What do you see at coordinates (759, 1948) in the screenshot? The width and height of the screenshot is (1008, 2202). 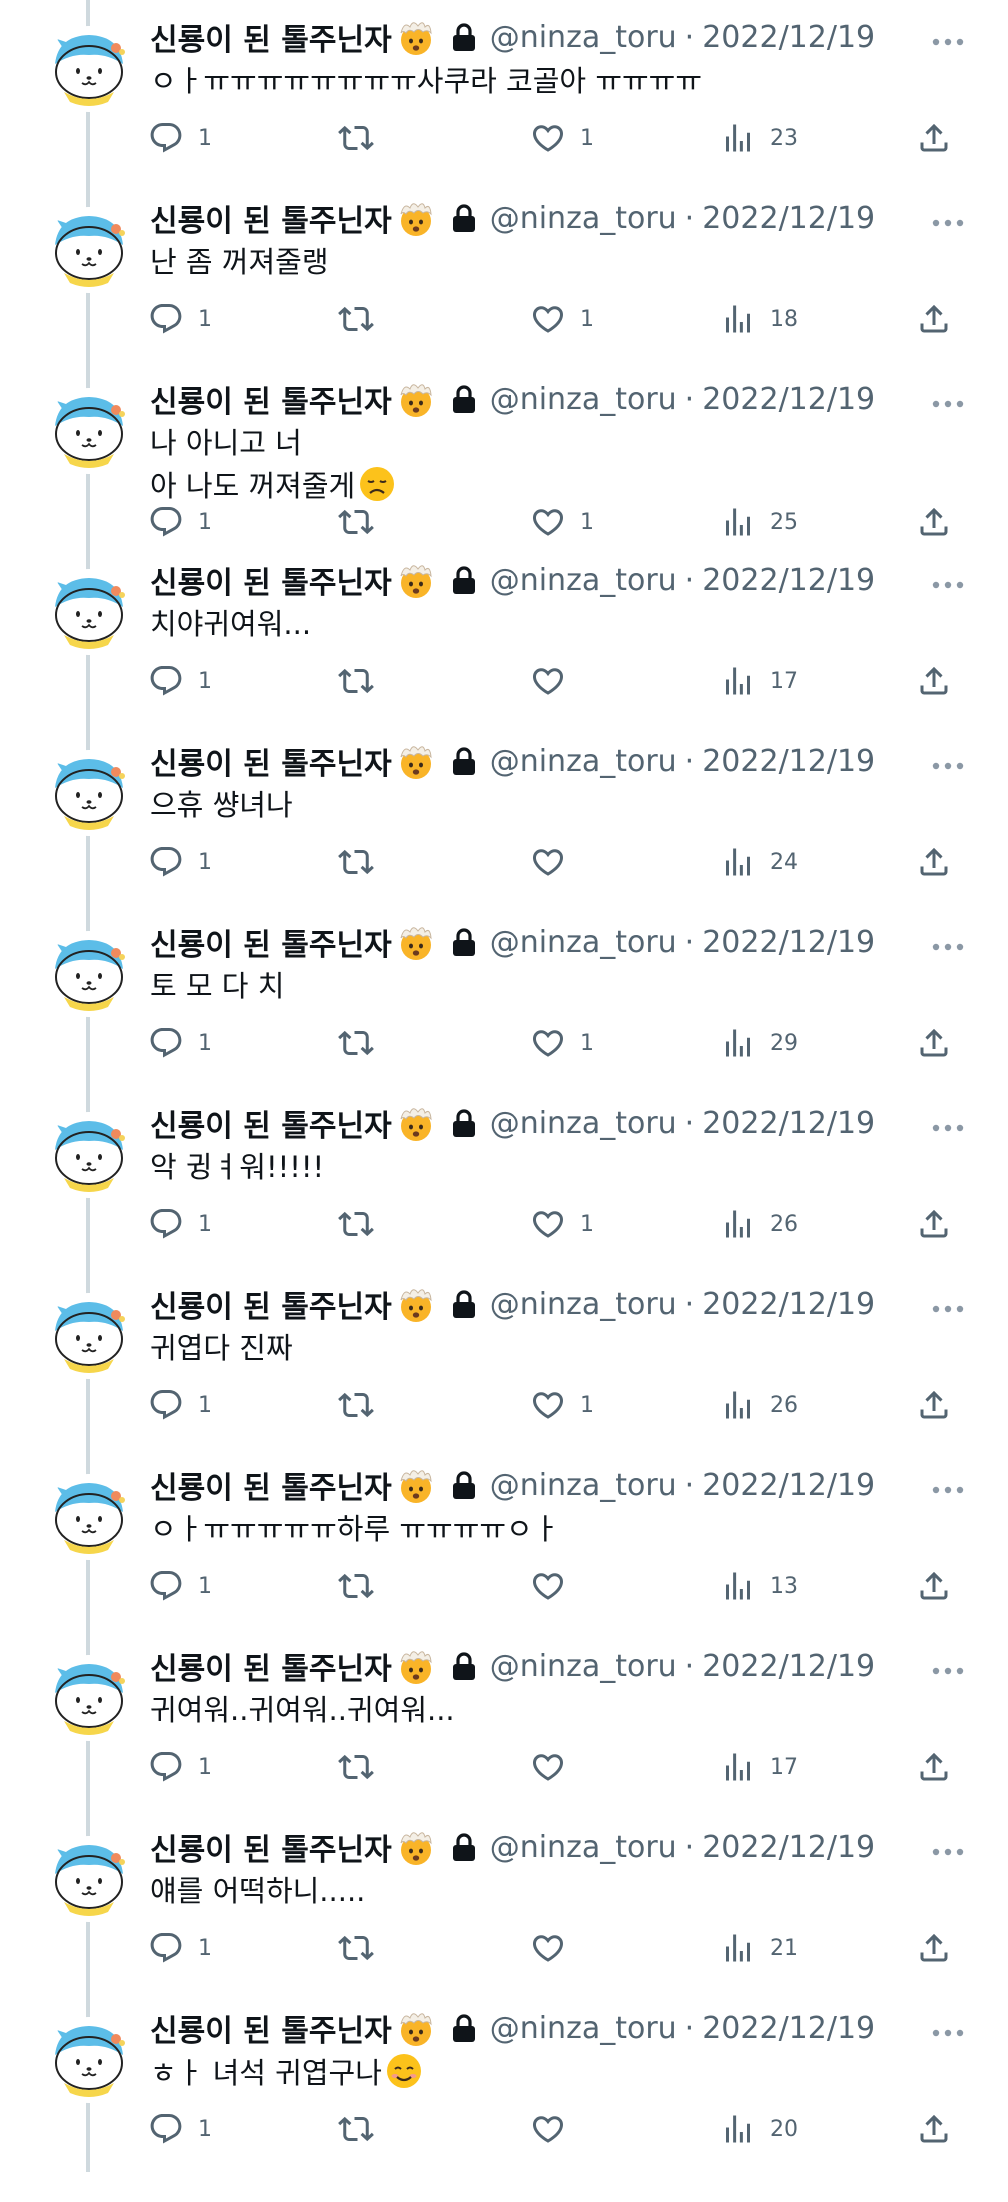 I see `views-button: 21` at bounding box center [759, 1948].